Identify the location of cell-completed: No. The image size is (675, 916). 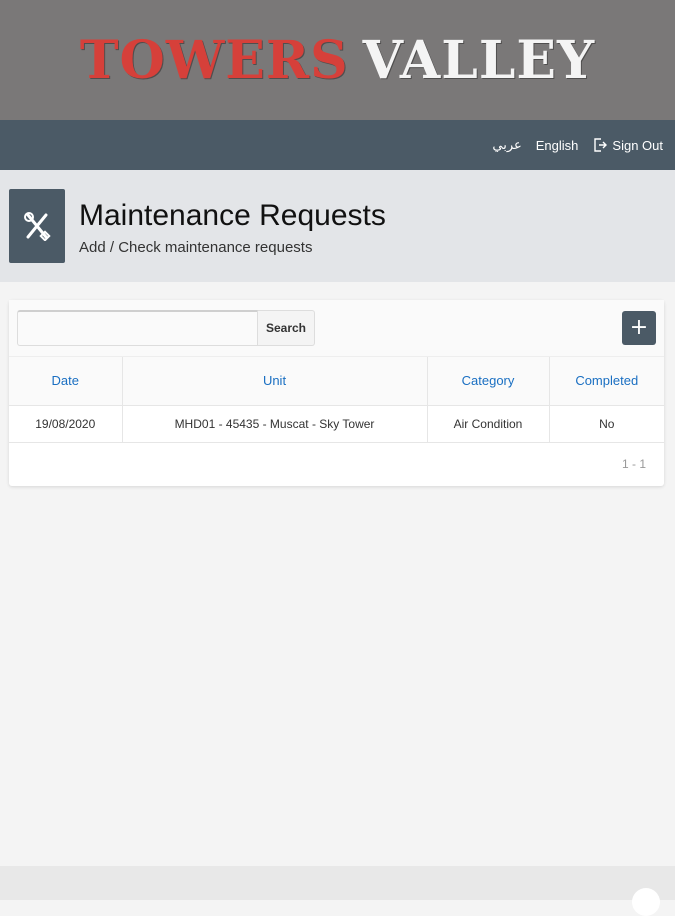
(606, 424).